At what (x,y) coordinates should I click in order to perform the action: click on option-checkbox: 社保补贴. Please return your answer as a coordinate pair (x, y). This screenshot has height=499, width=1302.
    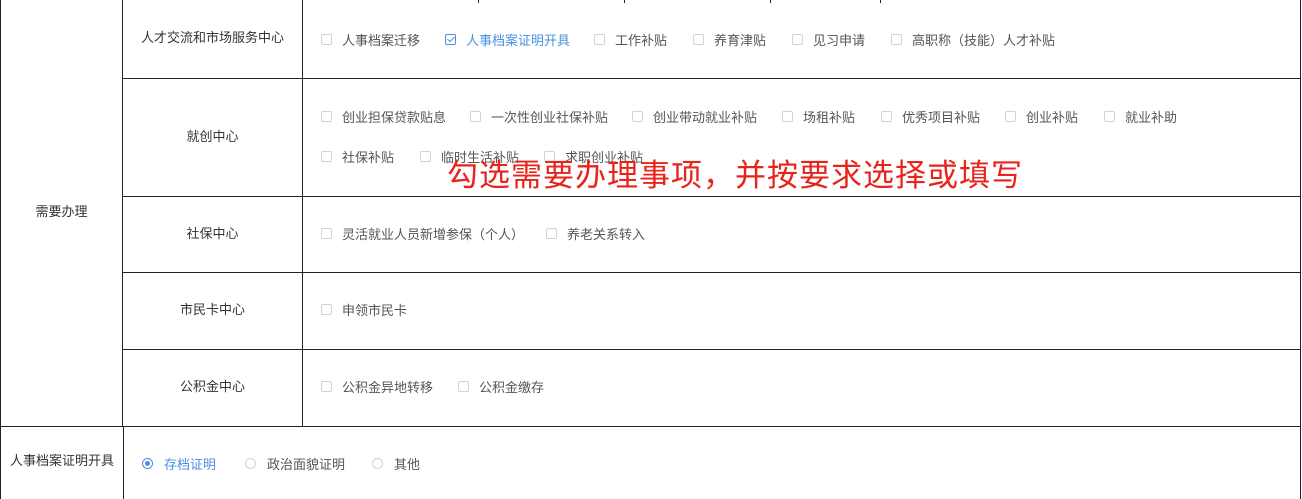
    Looking at the image, I should click on (357, 156).